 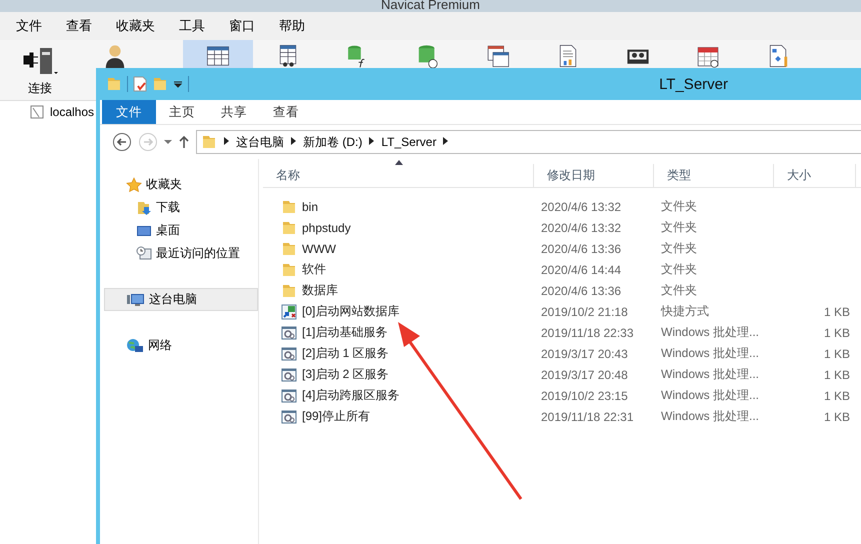 I want to click on ribbon-tab: 主页, so click(x=182, y=112).